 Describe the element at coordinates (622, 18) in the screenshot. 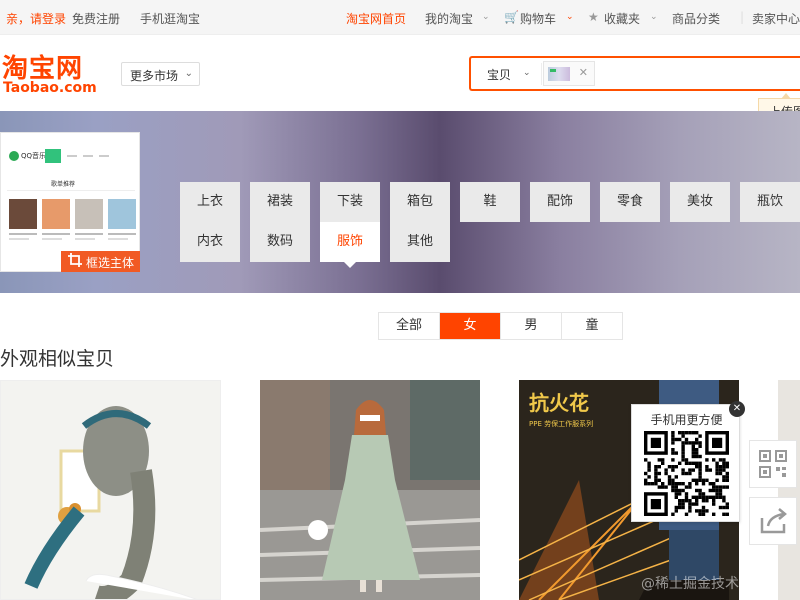

I see `favorites-menu: 收藏夹` at that location.